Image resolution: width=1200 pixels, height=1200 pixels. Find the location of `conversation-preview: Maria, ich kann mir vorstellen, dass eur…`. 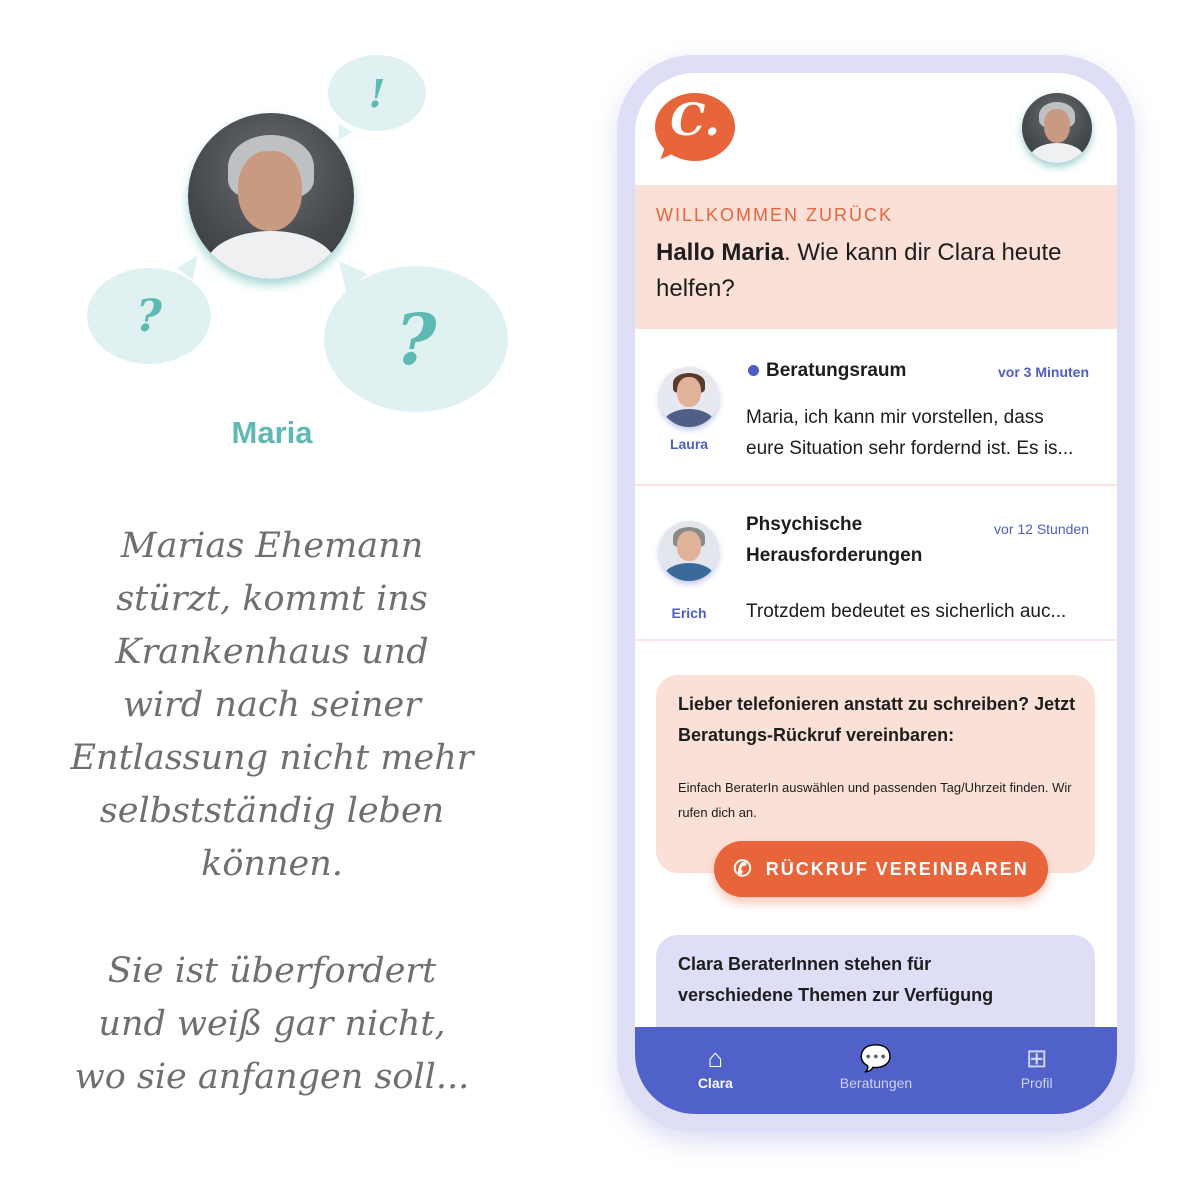

conversation-preview: Maria, ich kann mir vorstellen, dass eur… is located at coordinates (910, 433).